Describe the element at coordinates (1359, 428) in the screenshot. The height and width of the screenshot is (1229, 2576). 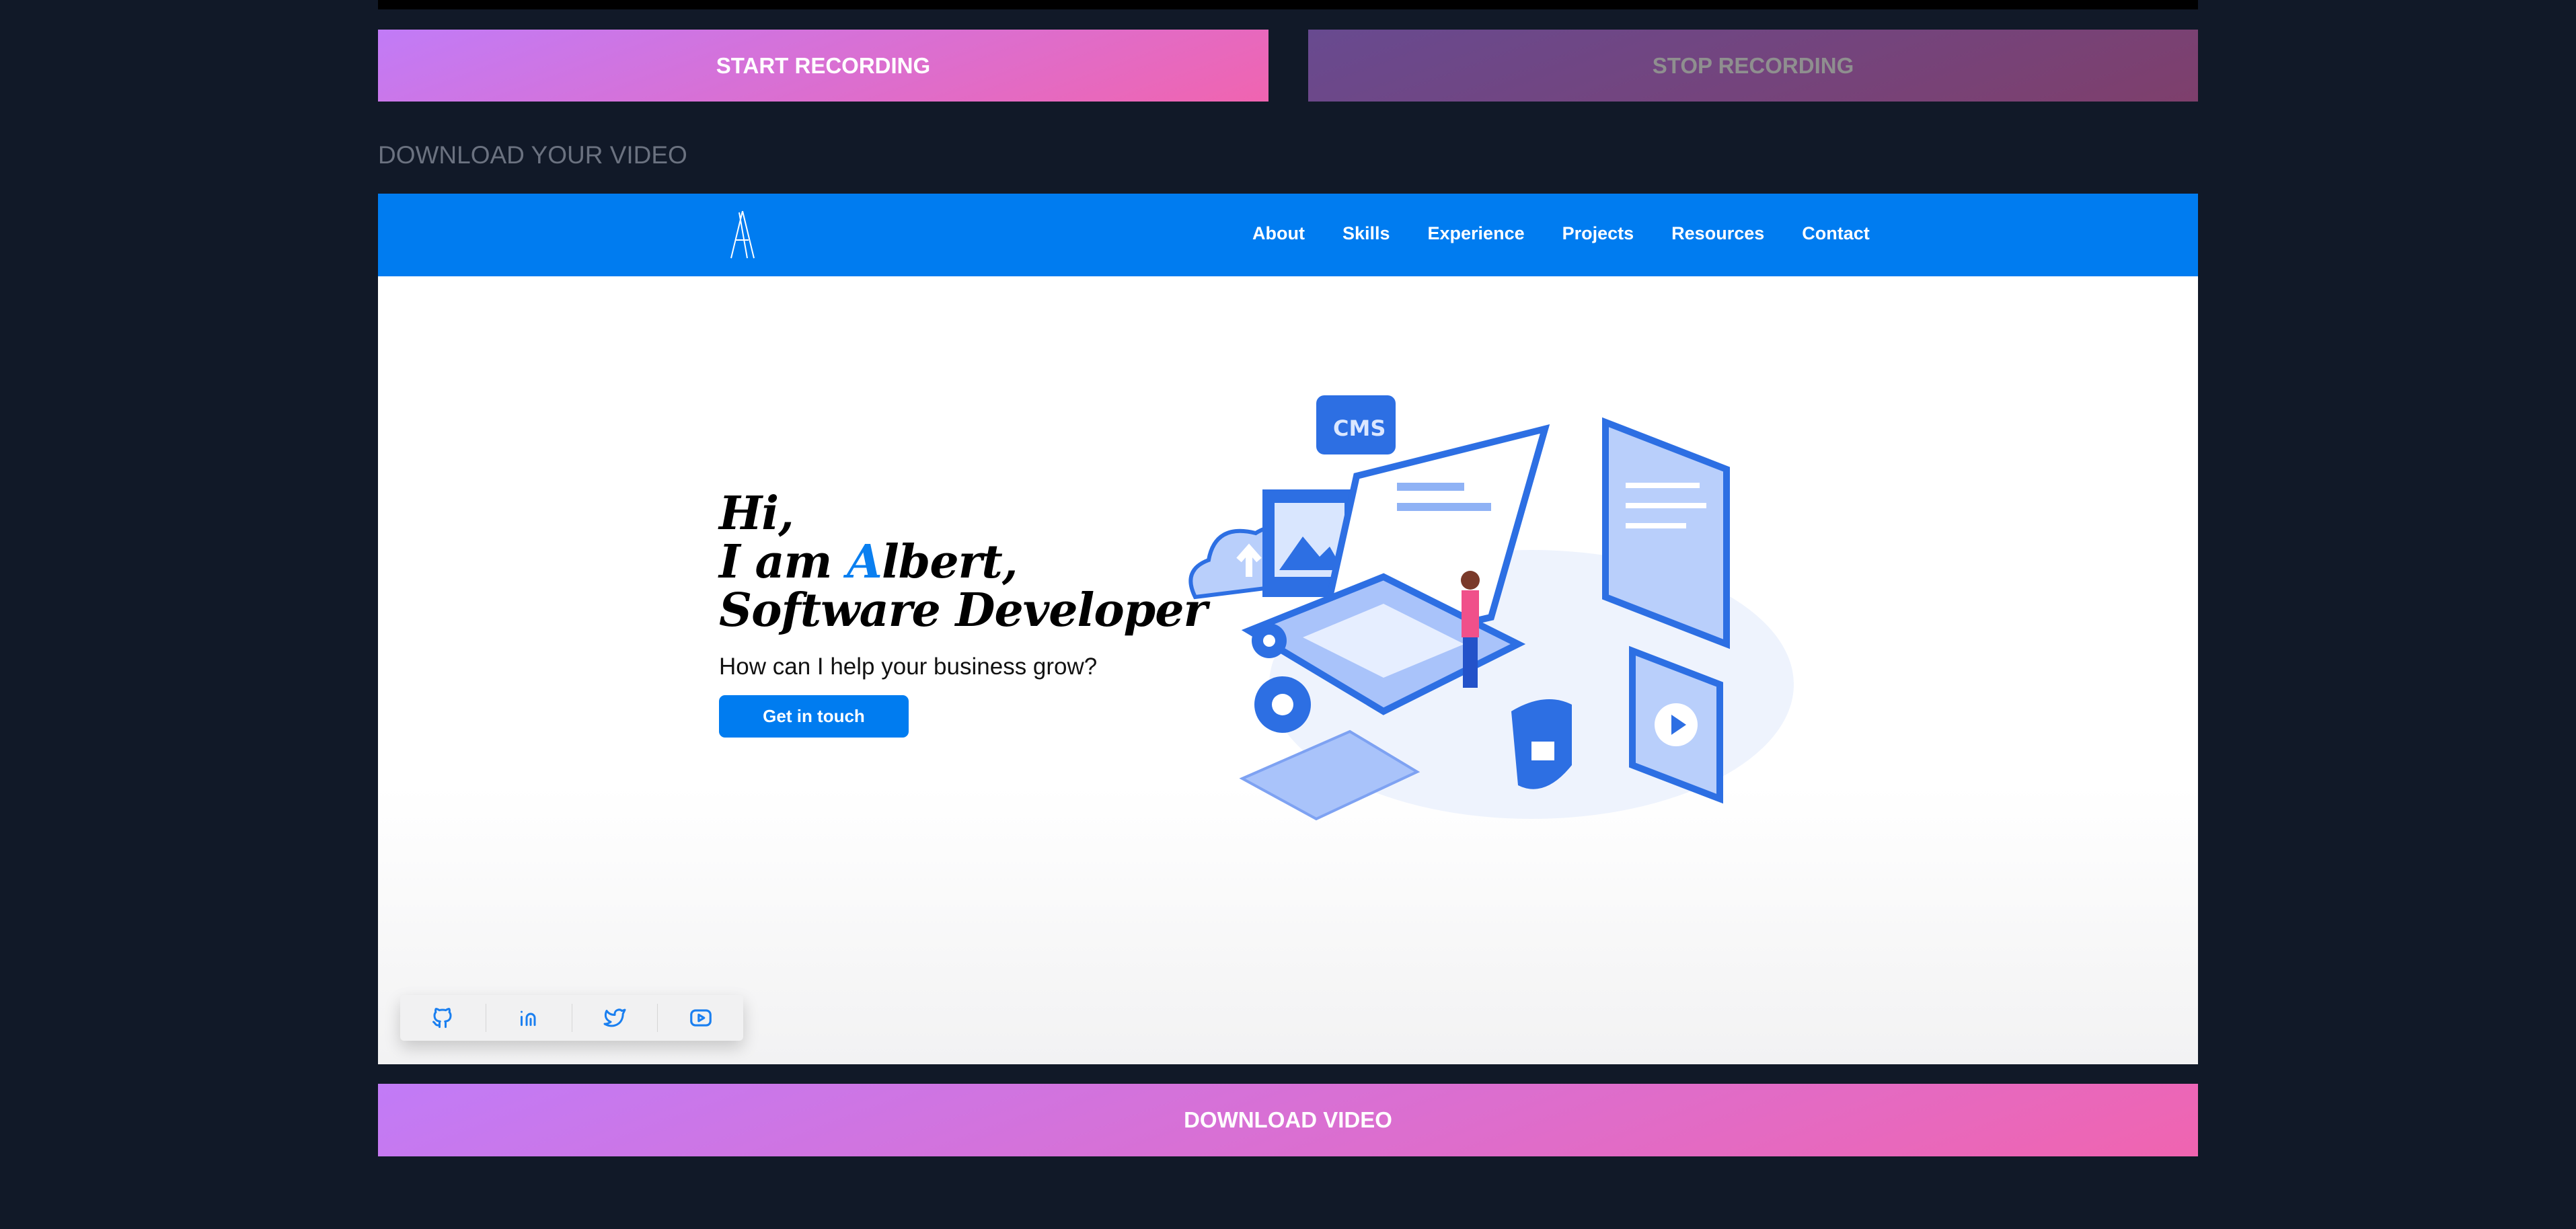
I see `cms-label: CMS` at that location.